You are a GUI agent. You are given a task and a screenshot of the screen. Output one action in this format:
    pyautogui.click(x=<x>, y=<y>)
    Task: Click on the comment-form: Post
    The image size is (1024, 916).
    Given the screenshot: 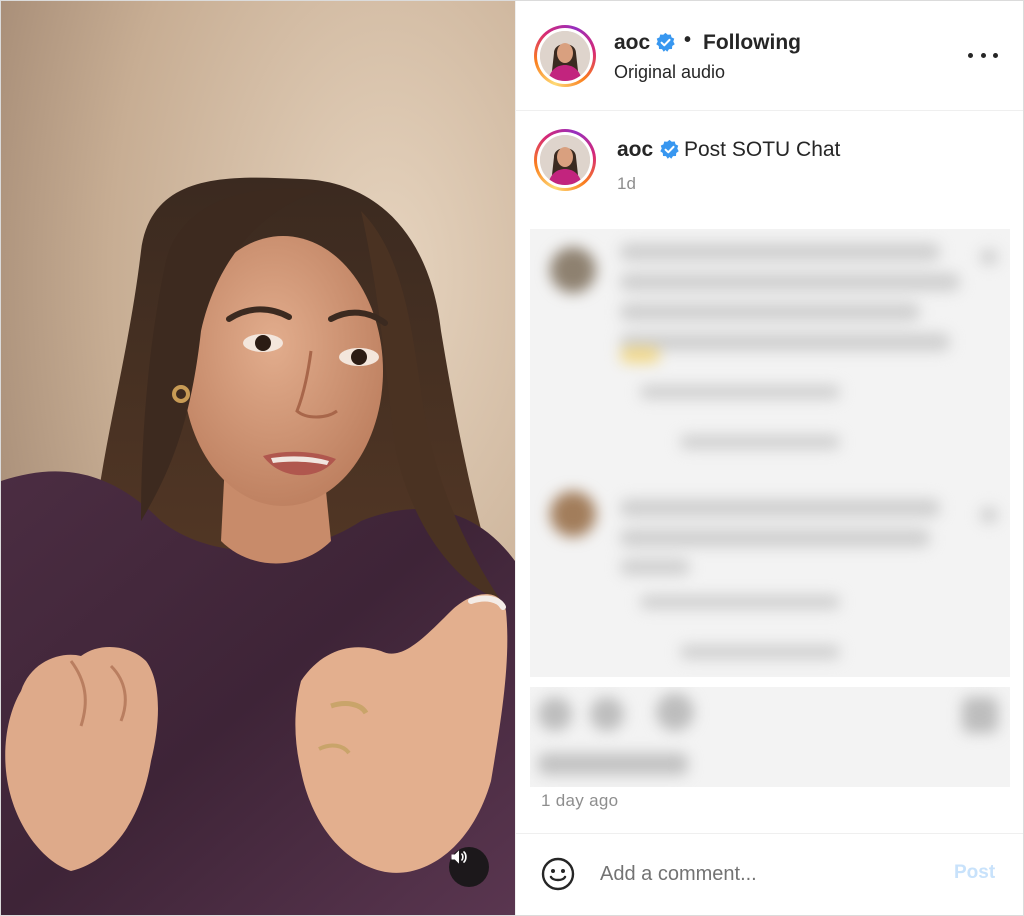 What is the action you would take?
    pyautogui.click(x=769, y=874)
    